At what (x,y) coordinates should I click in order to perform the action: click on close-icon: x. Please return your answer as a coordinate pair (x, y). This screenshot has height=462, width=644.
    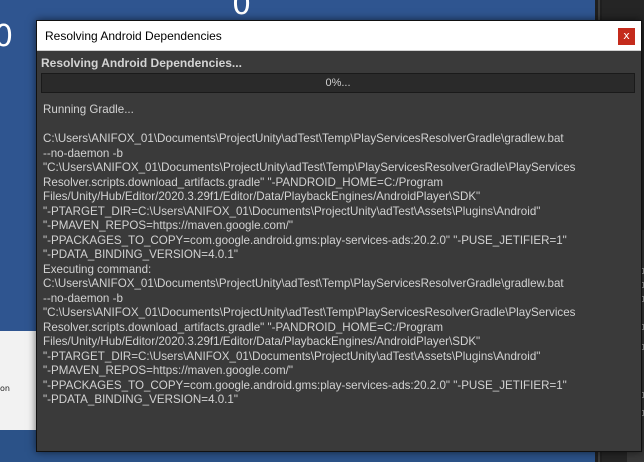
    Looking at the image, I should click on (626, 35).